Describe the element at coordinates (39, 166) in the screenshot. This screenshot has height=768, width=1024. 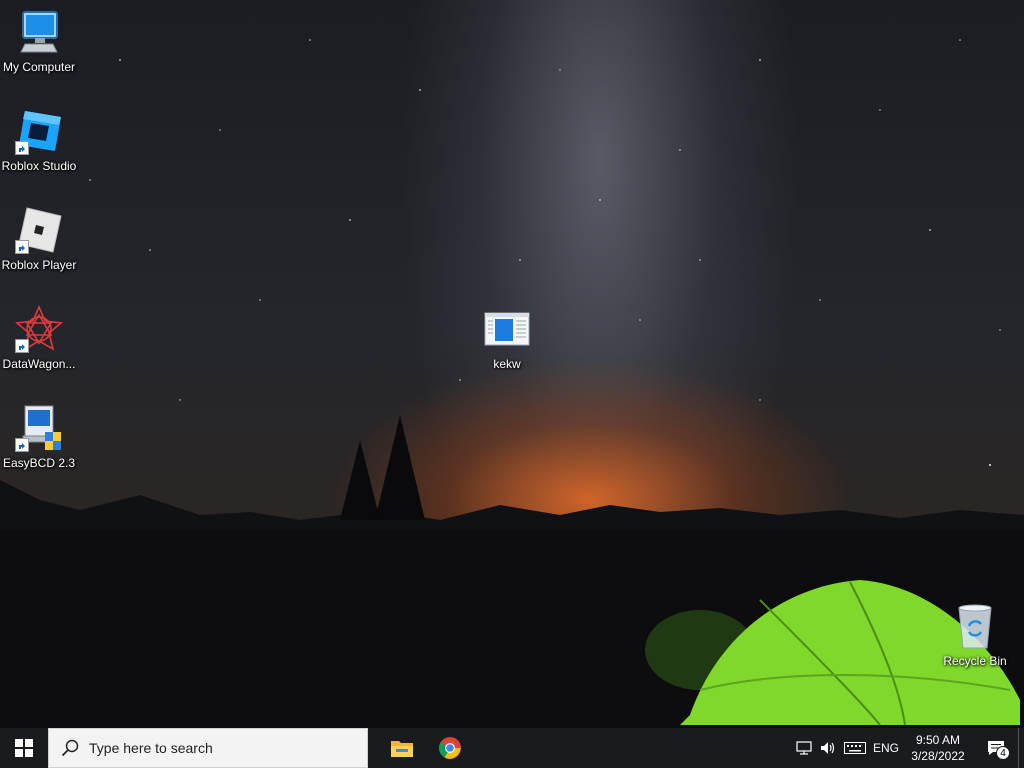
I see `desktop-icon-label: Roblox Studio` at that location.